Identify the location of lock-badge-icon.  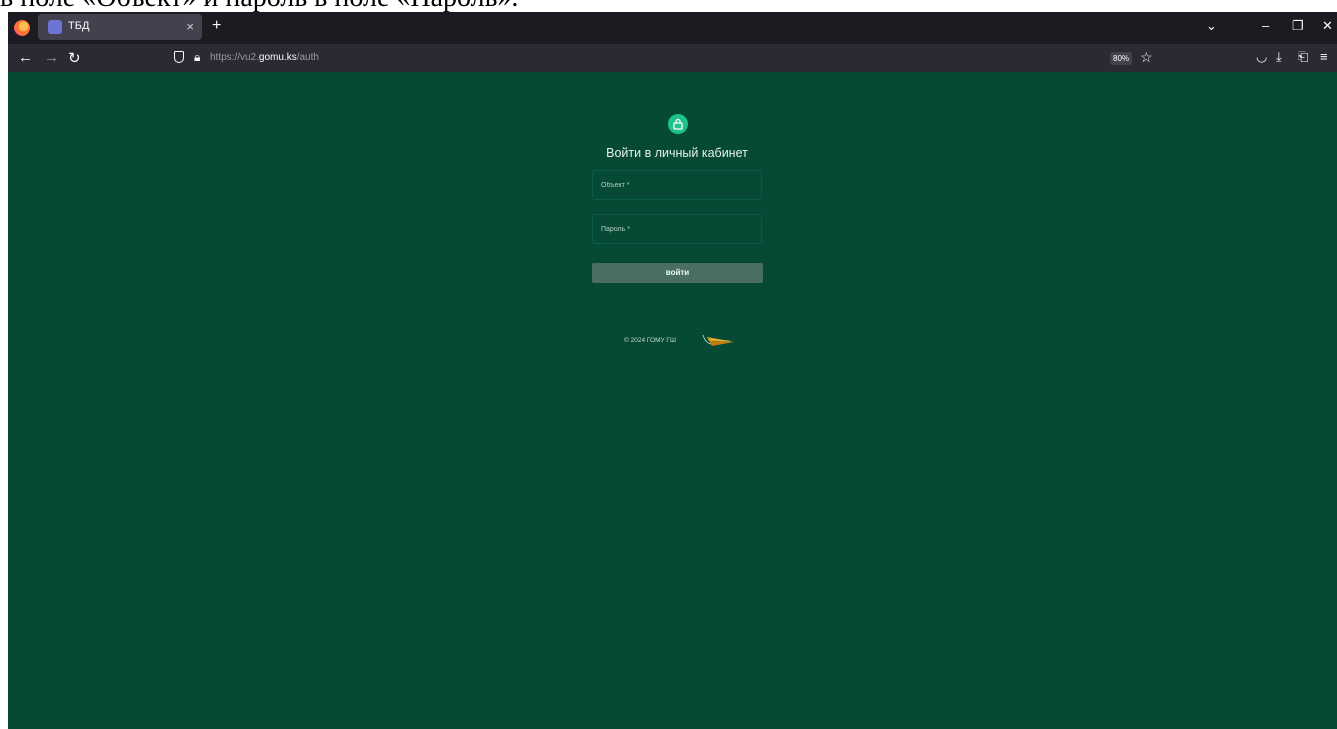
(678, 124).